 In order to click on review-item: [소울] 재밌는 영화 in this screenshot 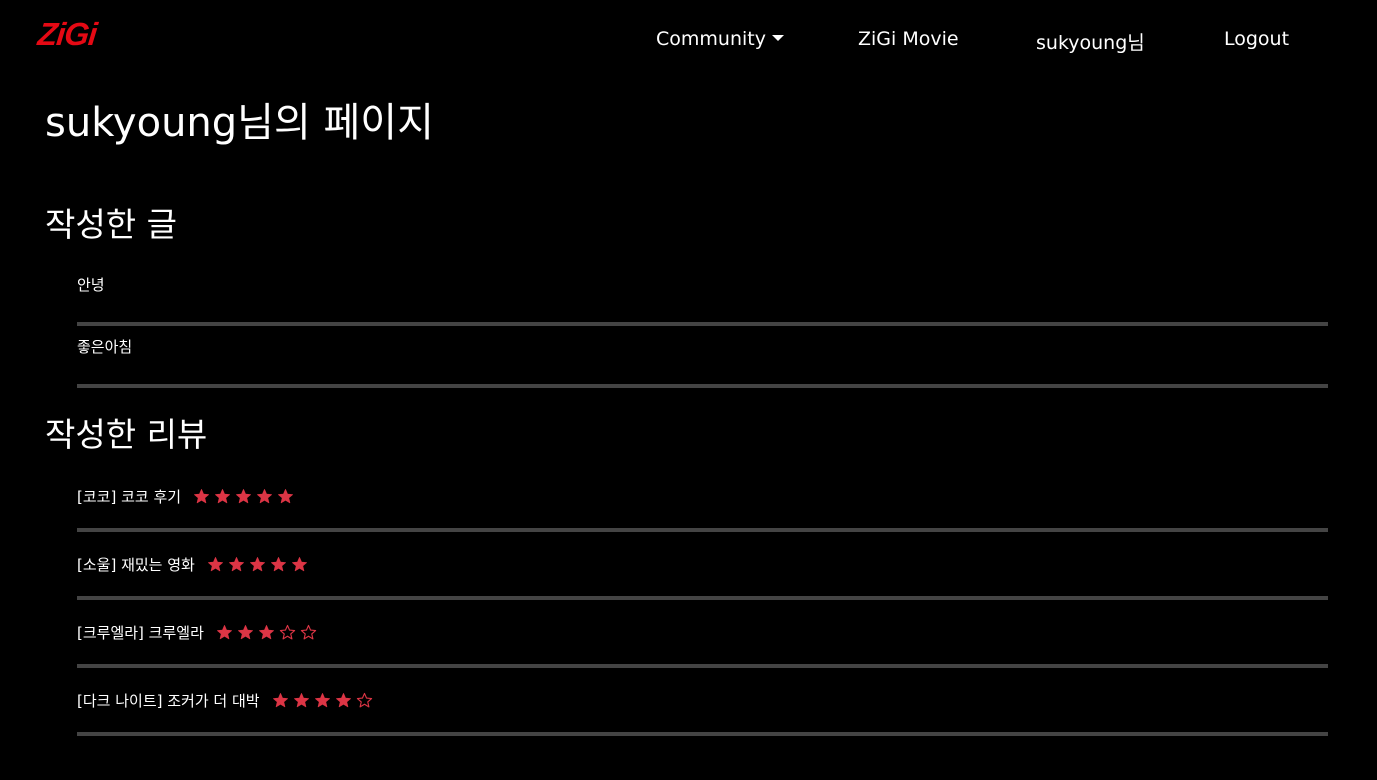, I will do `click(702, 566)`.